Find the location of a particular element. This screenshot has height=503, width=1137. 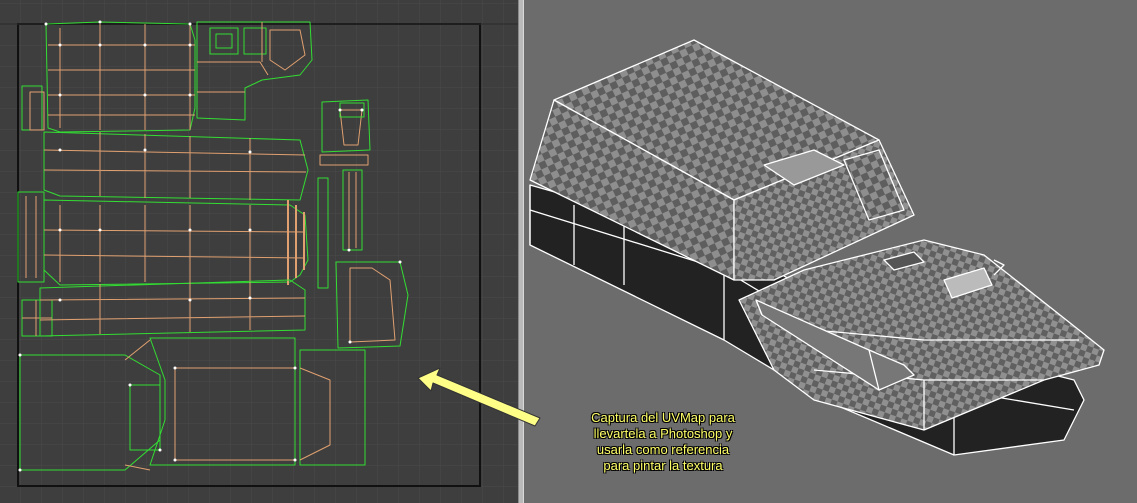

callout-line: para pintar la textura is located at coordinates (663, 465).